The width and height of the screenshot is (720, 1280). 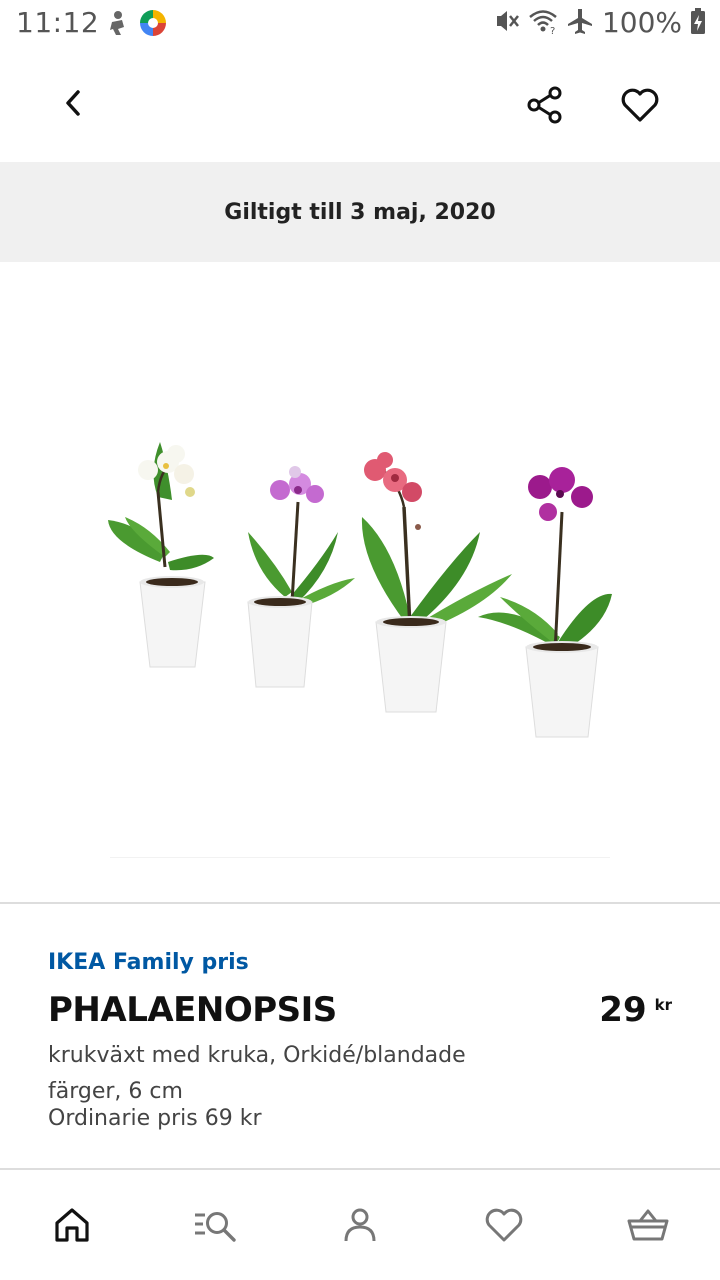 I want to click on nav-search, so click(x=216, y=1225).